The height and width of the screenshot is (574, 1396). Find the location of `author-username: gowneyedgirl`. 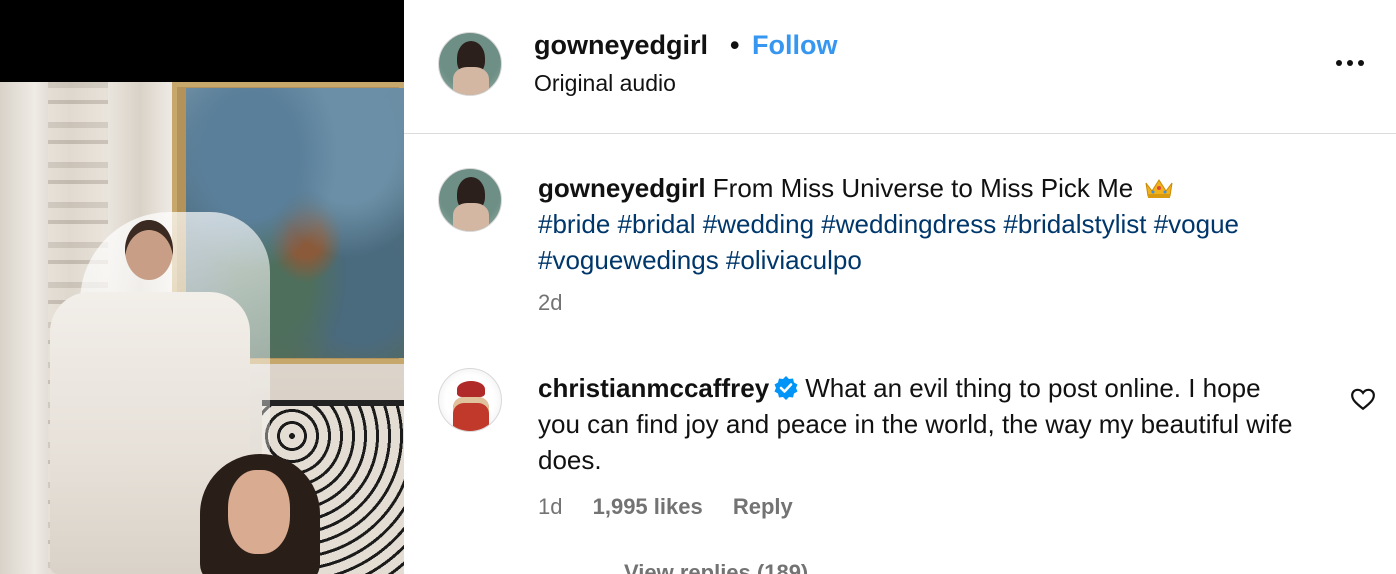

author-username: gowneyedgirl is located at coordinates (621, 45).